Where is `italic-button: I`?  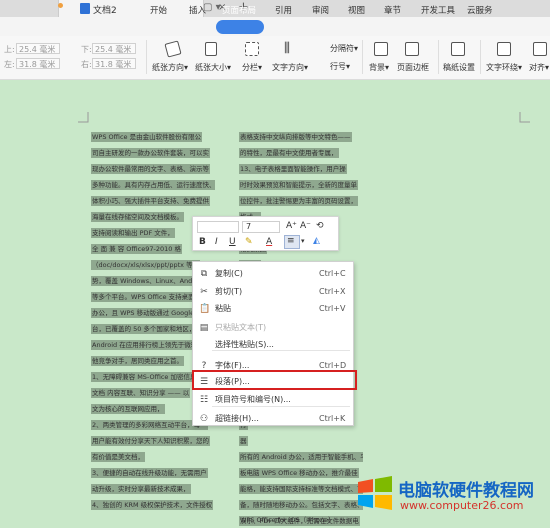
italic-button: I is located at coordinates (216, 242).